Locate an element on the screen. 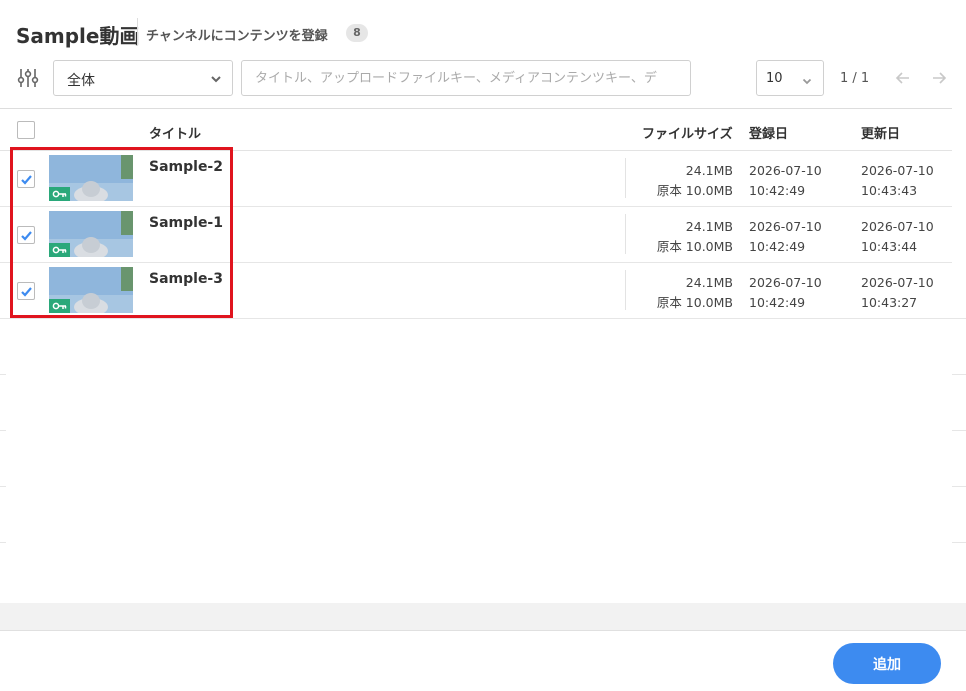  row-title: Sample-2 is located at coordinates (186, 167).